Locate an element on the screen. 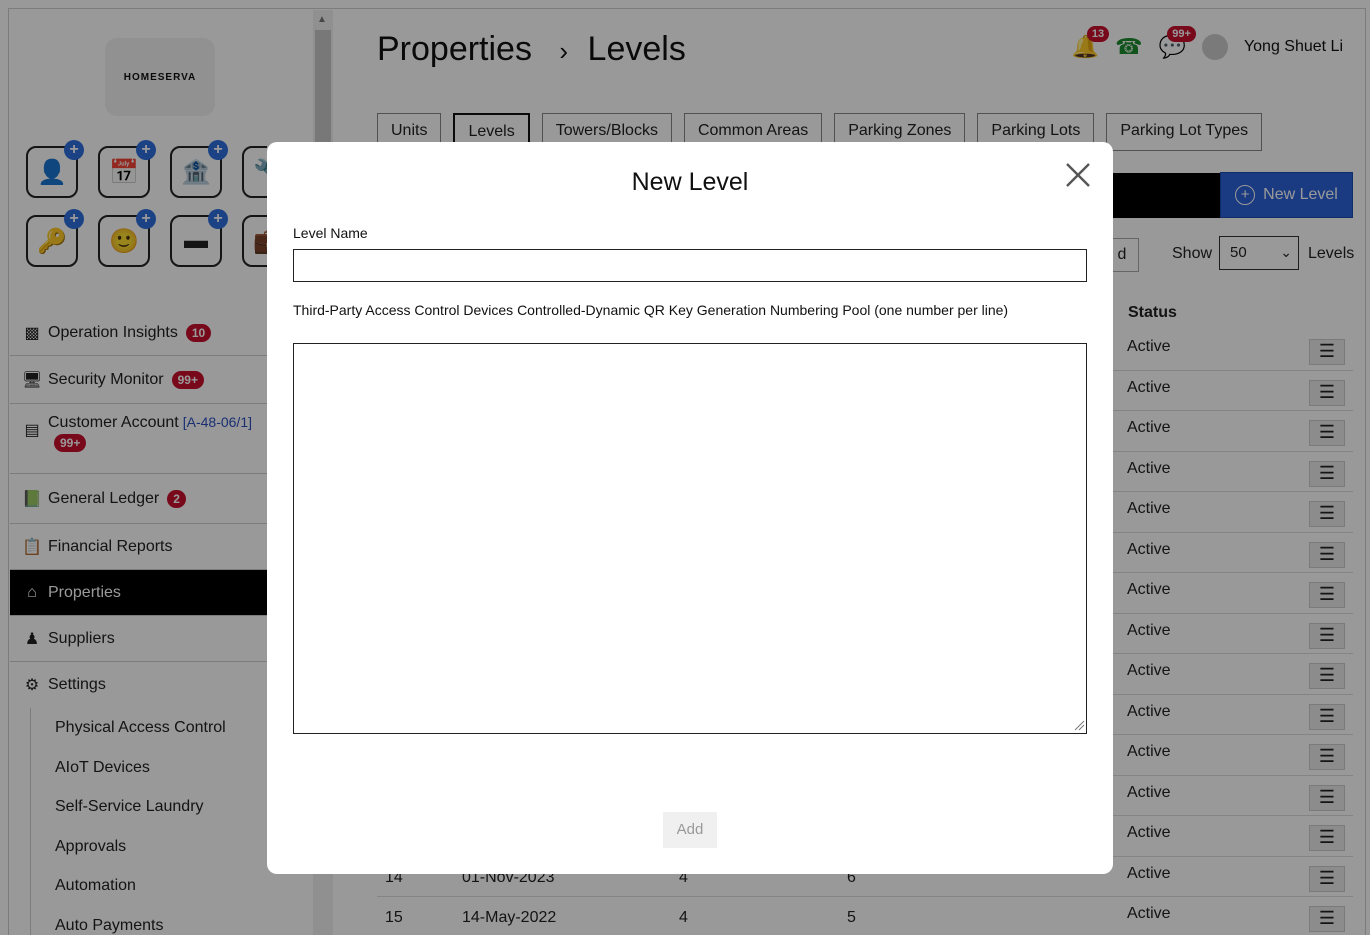 Image resolution: width=1370 pixels, height=935 pixels. dialog-title: New Level is located at coordinates (690, 182).